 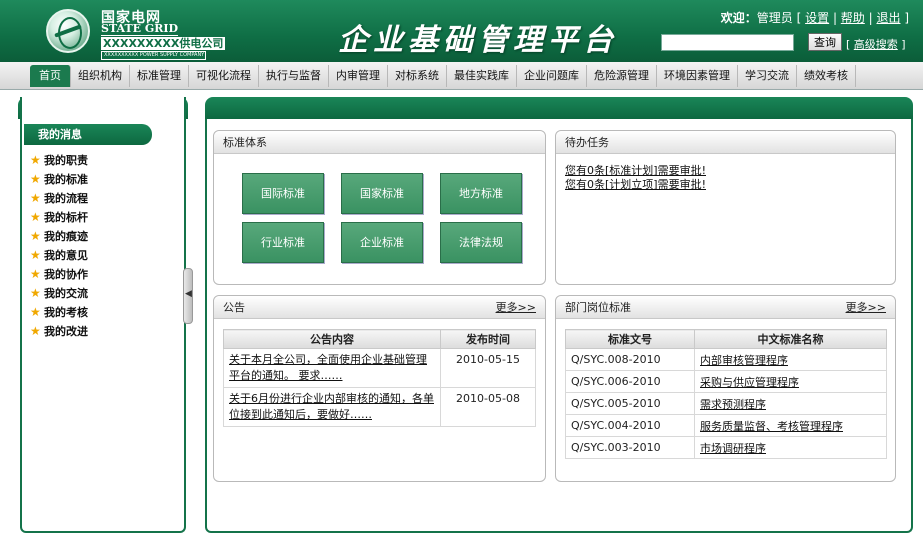 What do you see at coordinates (481, 242) in the screenshot?
I see `laws-regulations-button: 法律法规` at bounding box center [481, 242].